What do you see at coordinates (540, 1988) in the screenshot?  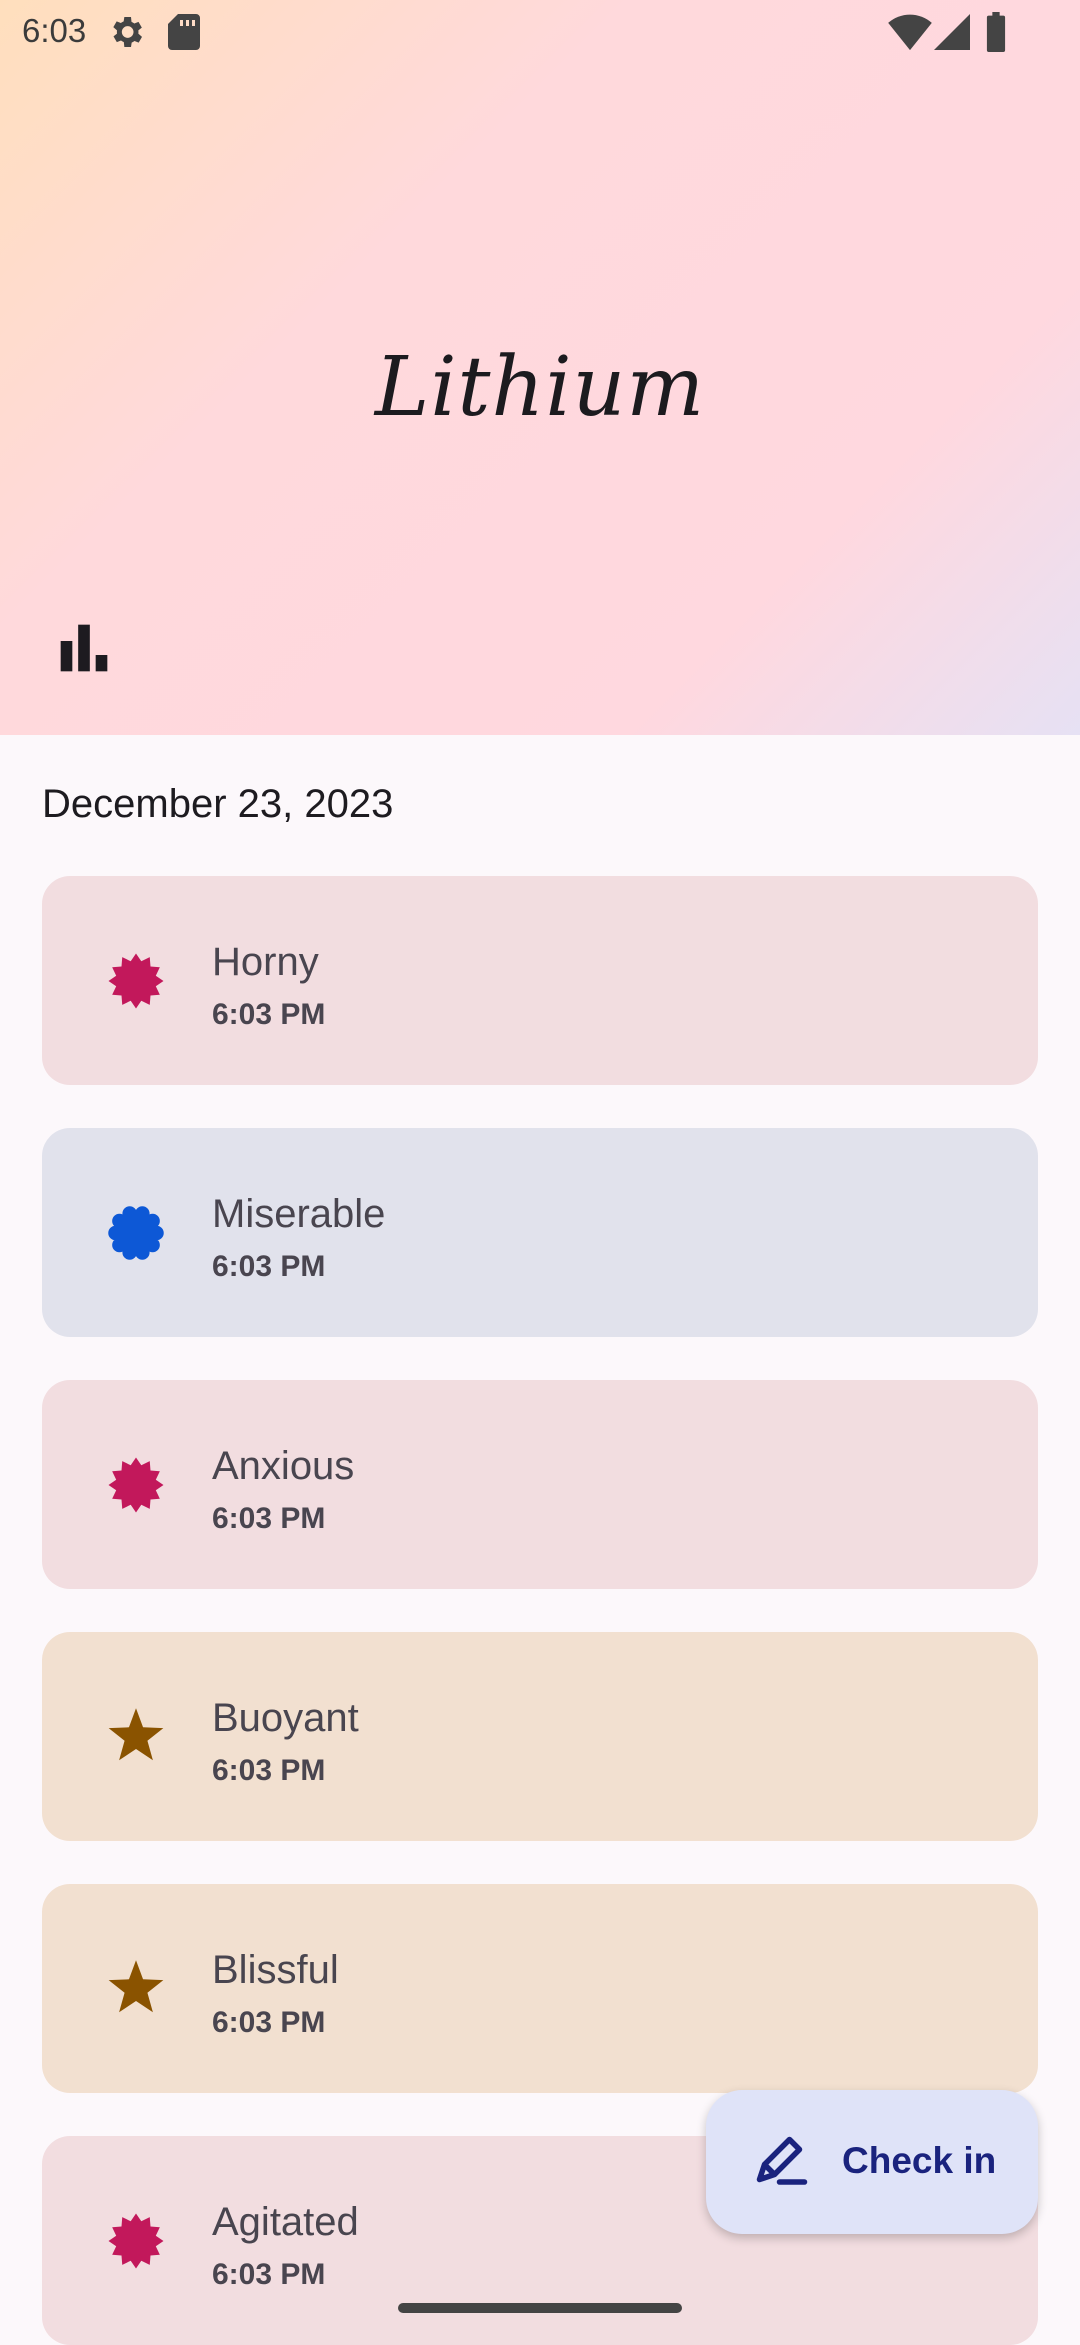 I see `mood-card: Blissful 6:03 PM` at bounding box center [540, 1988].